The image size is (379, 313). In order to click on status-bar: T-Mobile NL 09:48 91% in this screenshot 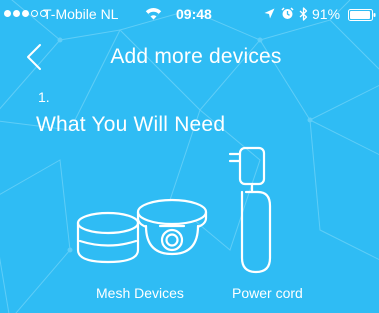, I will do `click(189, 15)`.